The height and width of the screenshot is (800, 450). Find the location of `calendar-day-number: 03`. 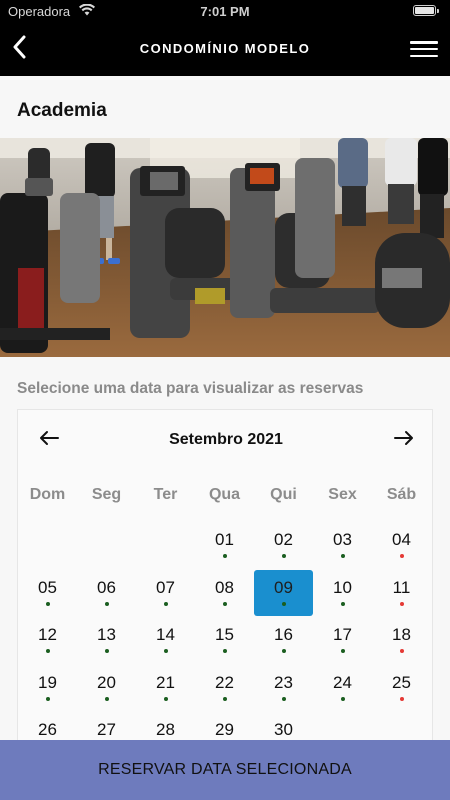

calendar-day-number: 03 is located at coordinates (342, 539).